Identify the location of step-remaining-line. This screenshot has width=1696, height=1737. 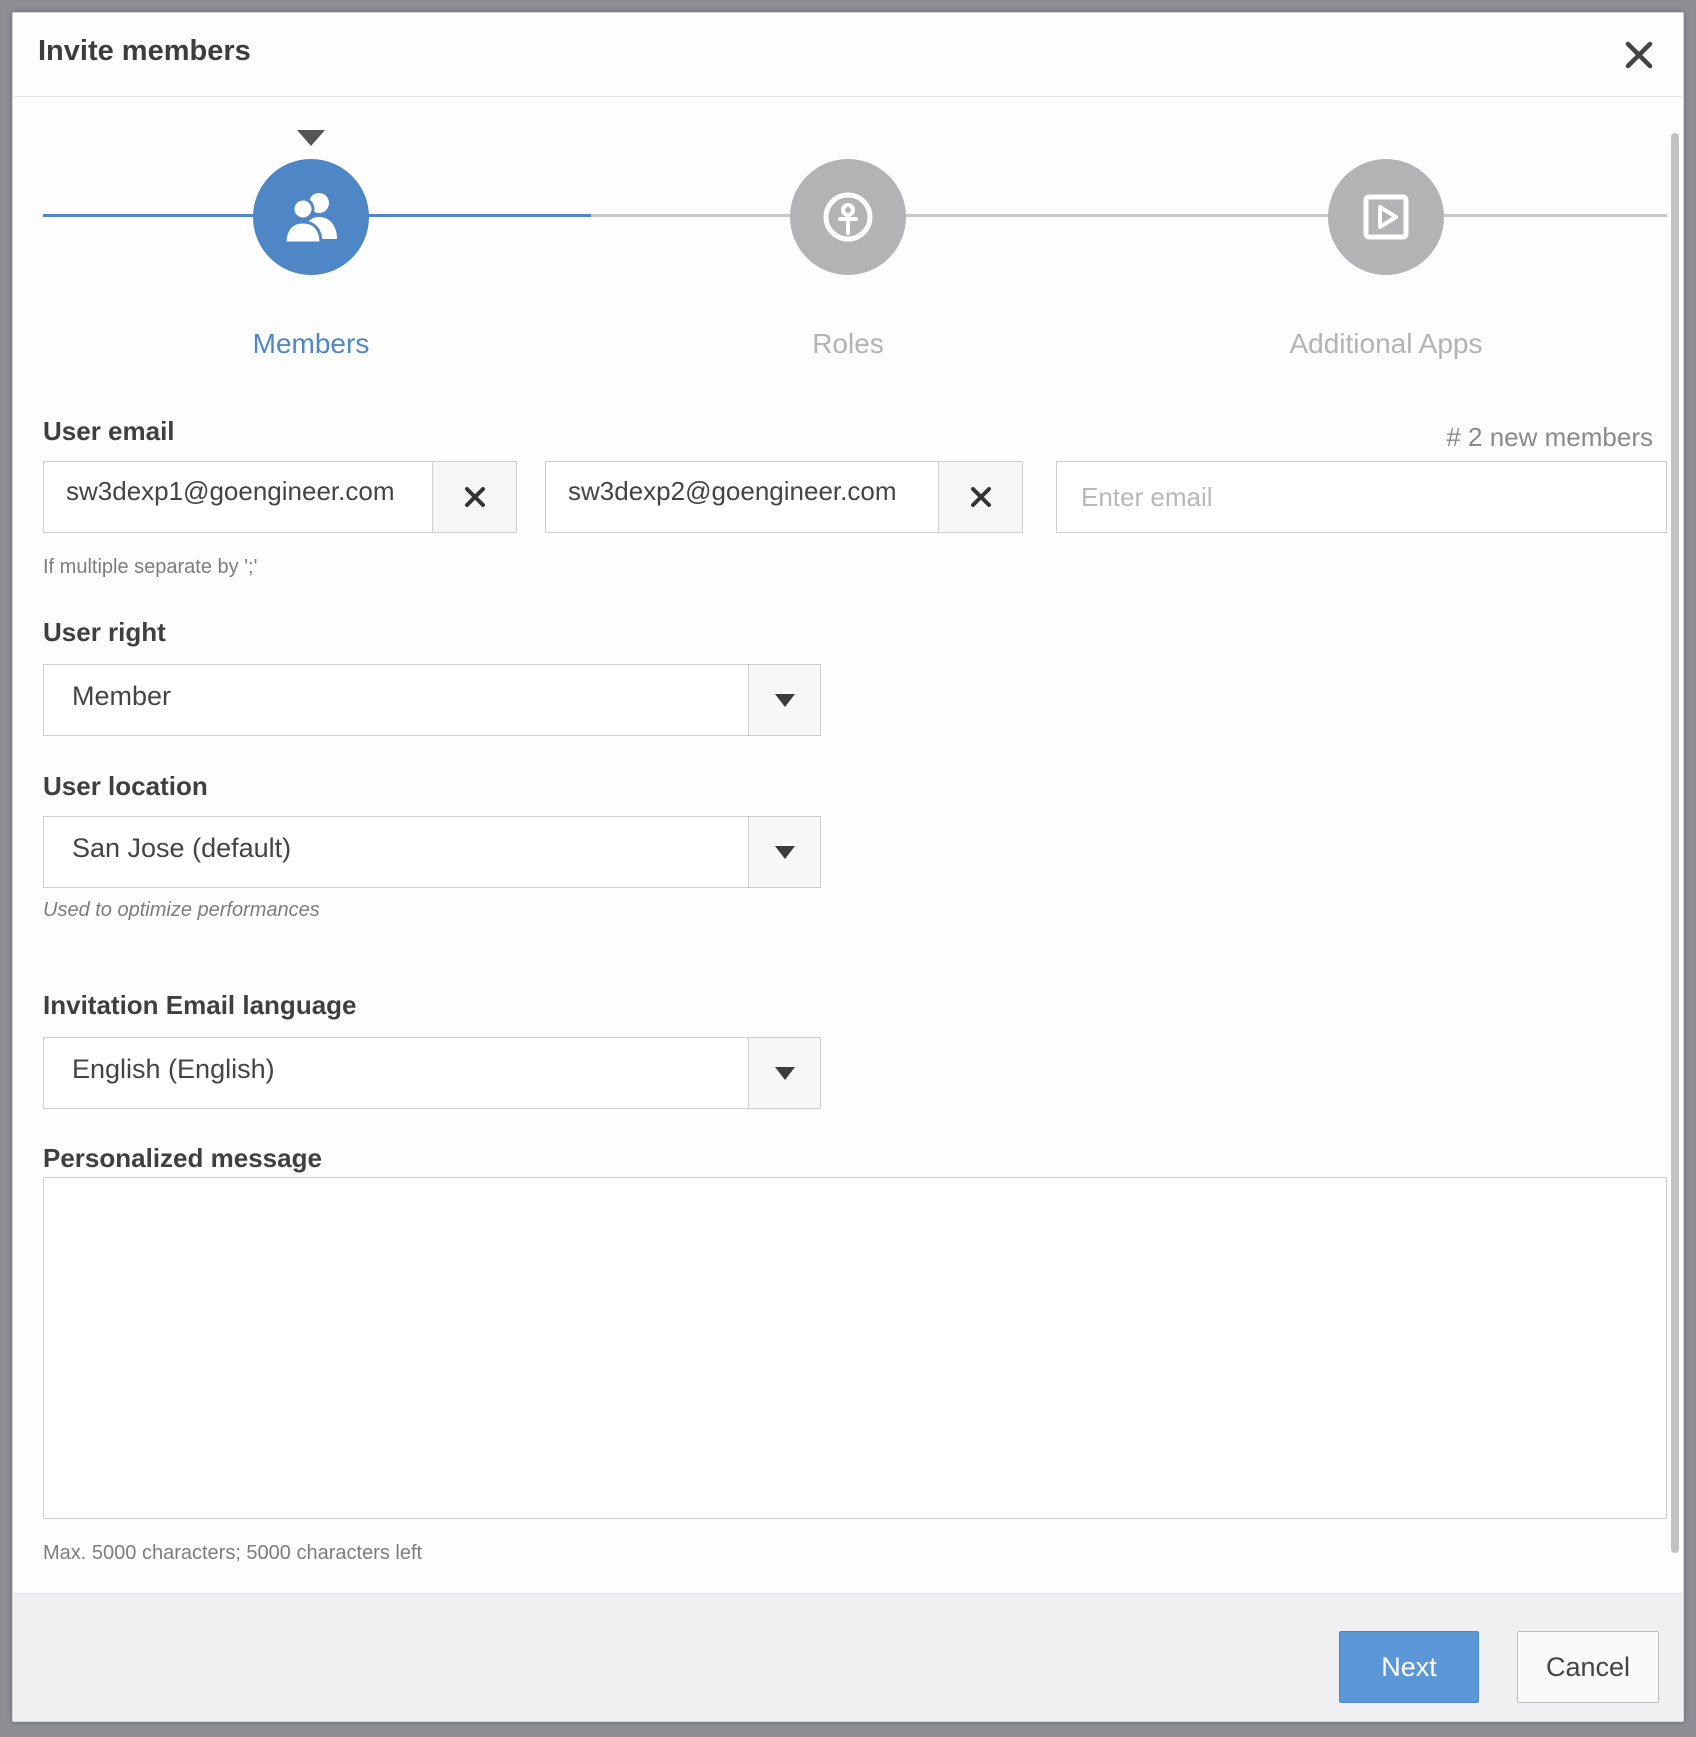
(1129, 215).